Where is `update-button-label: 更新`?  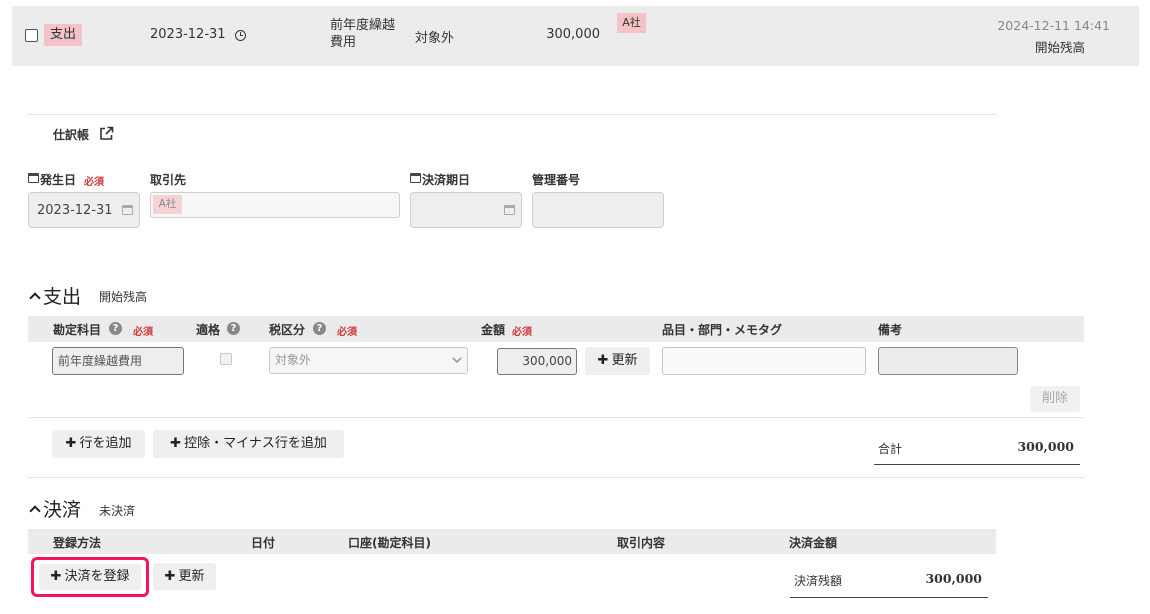 update-button-label: 更新 is located at coordinates (624, 360).